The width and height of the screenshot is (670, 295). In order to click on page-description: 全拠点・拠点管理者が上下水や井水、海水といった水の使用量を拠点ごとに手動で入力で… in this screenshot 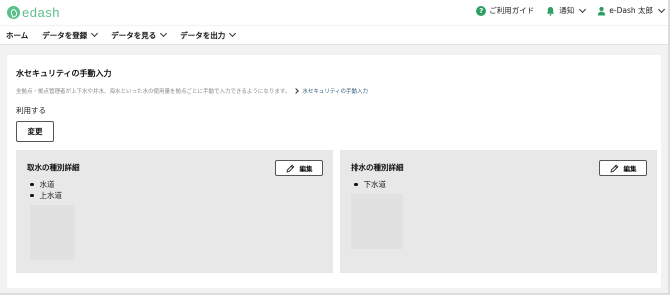, I will do `click(192, 91)`.